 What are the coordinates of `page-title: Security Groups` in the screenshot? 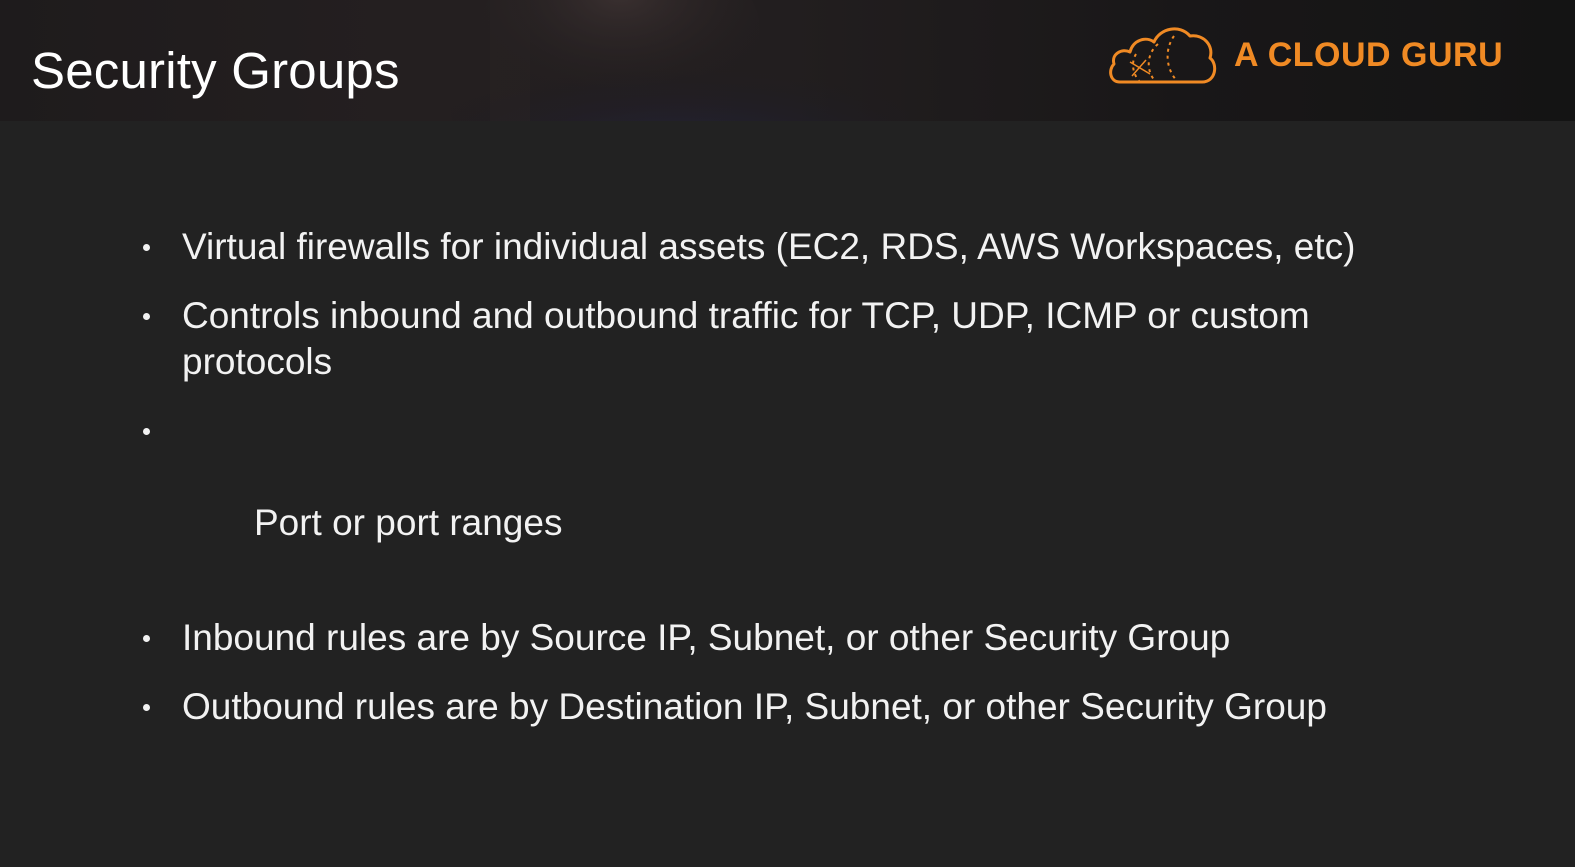 It's located at (215, 70).